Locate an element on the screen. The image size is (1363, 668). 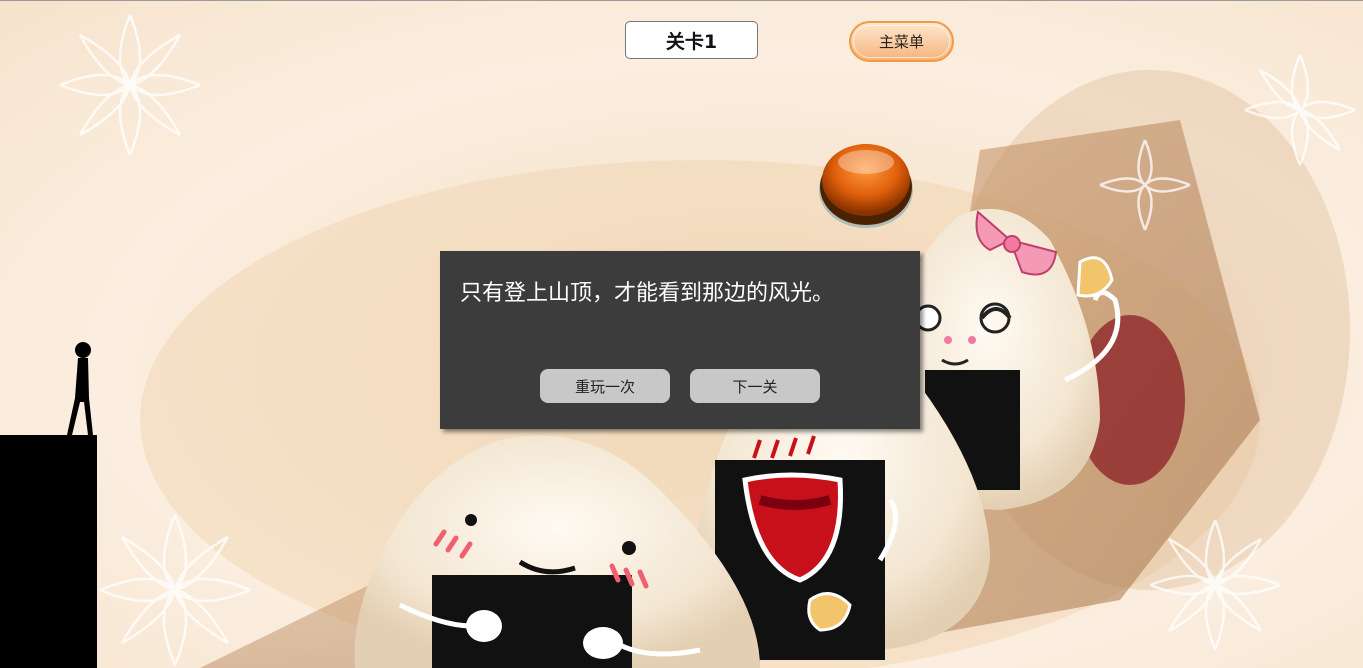
main-menu-button: 主菜单 is located at coordinates (901, 41).